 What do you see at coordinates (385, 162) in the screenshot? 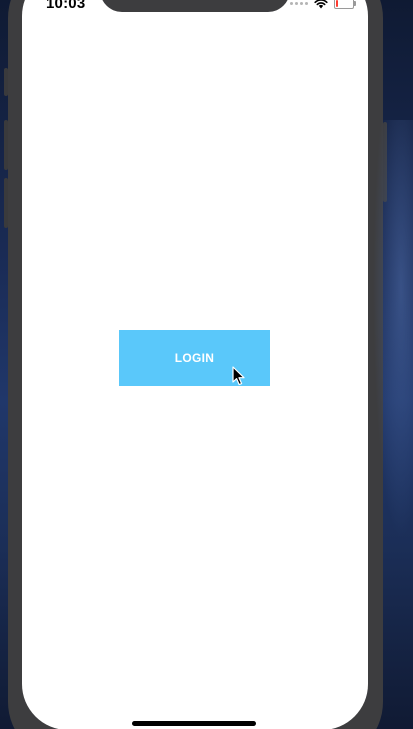
I see `right-side-button` at bounding box center [385, 162].